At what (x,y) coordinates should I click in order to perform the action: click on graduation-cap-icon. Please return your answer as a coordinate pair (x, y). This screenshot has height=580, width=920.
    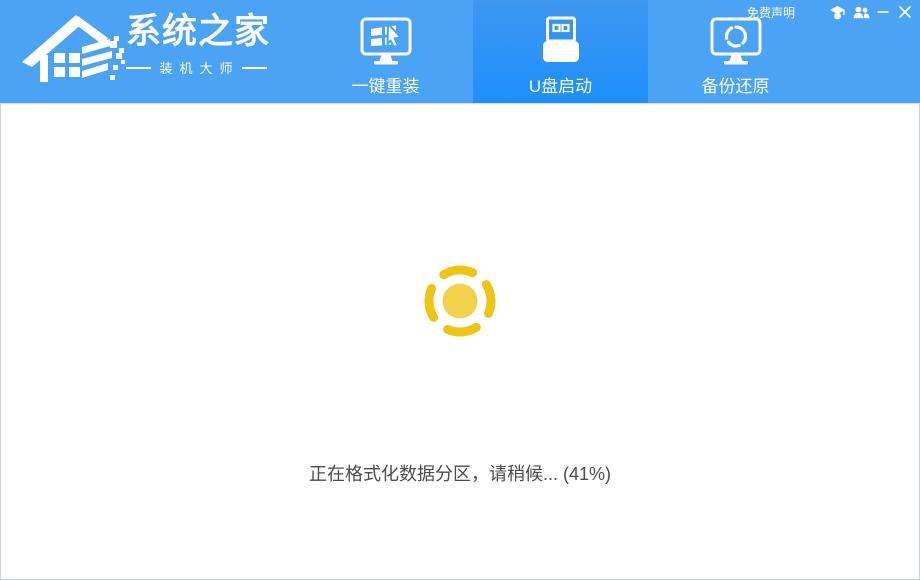
    Looking at the image, I should click on (837, 12).